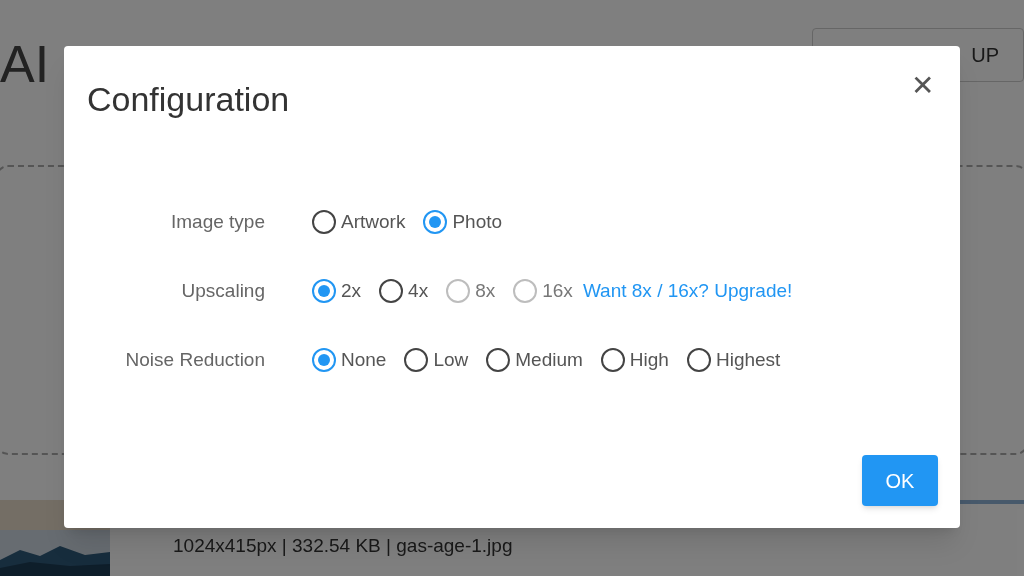  Describe the element at coordinates (188, 99) in the screenshot. I see `dialog-title: Configuration` at that location.